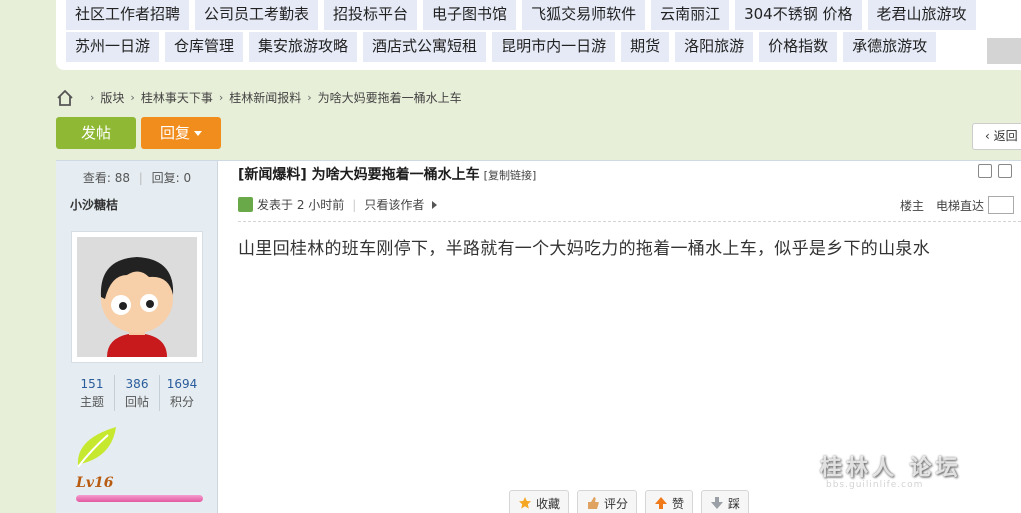 Image resolution: width=1021 pixels, height=513 pixels. I want to click on avatar, so click(137, 297).